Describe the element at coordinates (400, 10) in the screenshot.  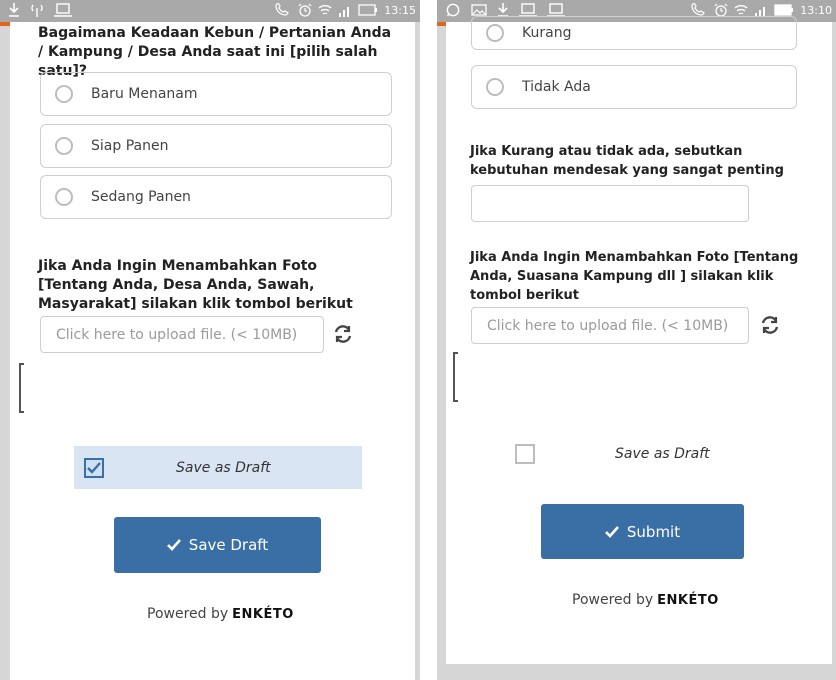
I see `status-time: 13:15` at that location.